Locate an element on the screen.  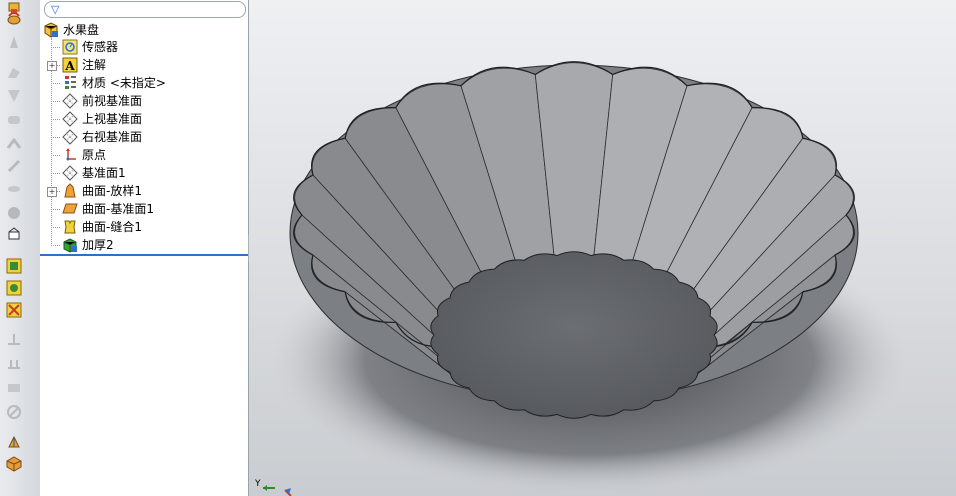
material-icon is located at coordinates (70, 82).